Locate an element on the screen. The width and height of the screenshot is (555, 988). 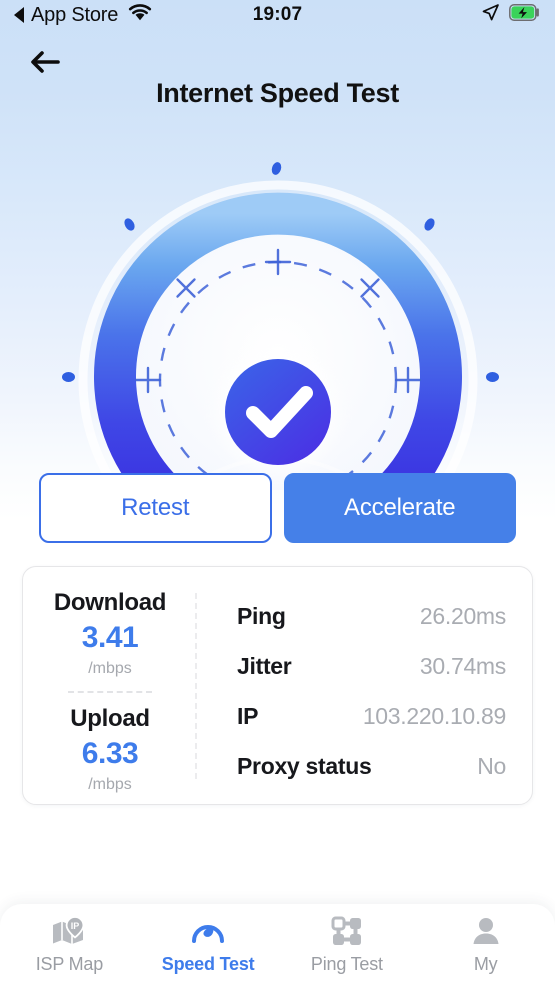
speed-column: Download 3.41 /mbps Upload 6.33 /mbps is located at coordinates (110, 685).